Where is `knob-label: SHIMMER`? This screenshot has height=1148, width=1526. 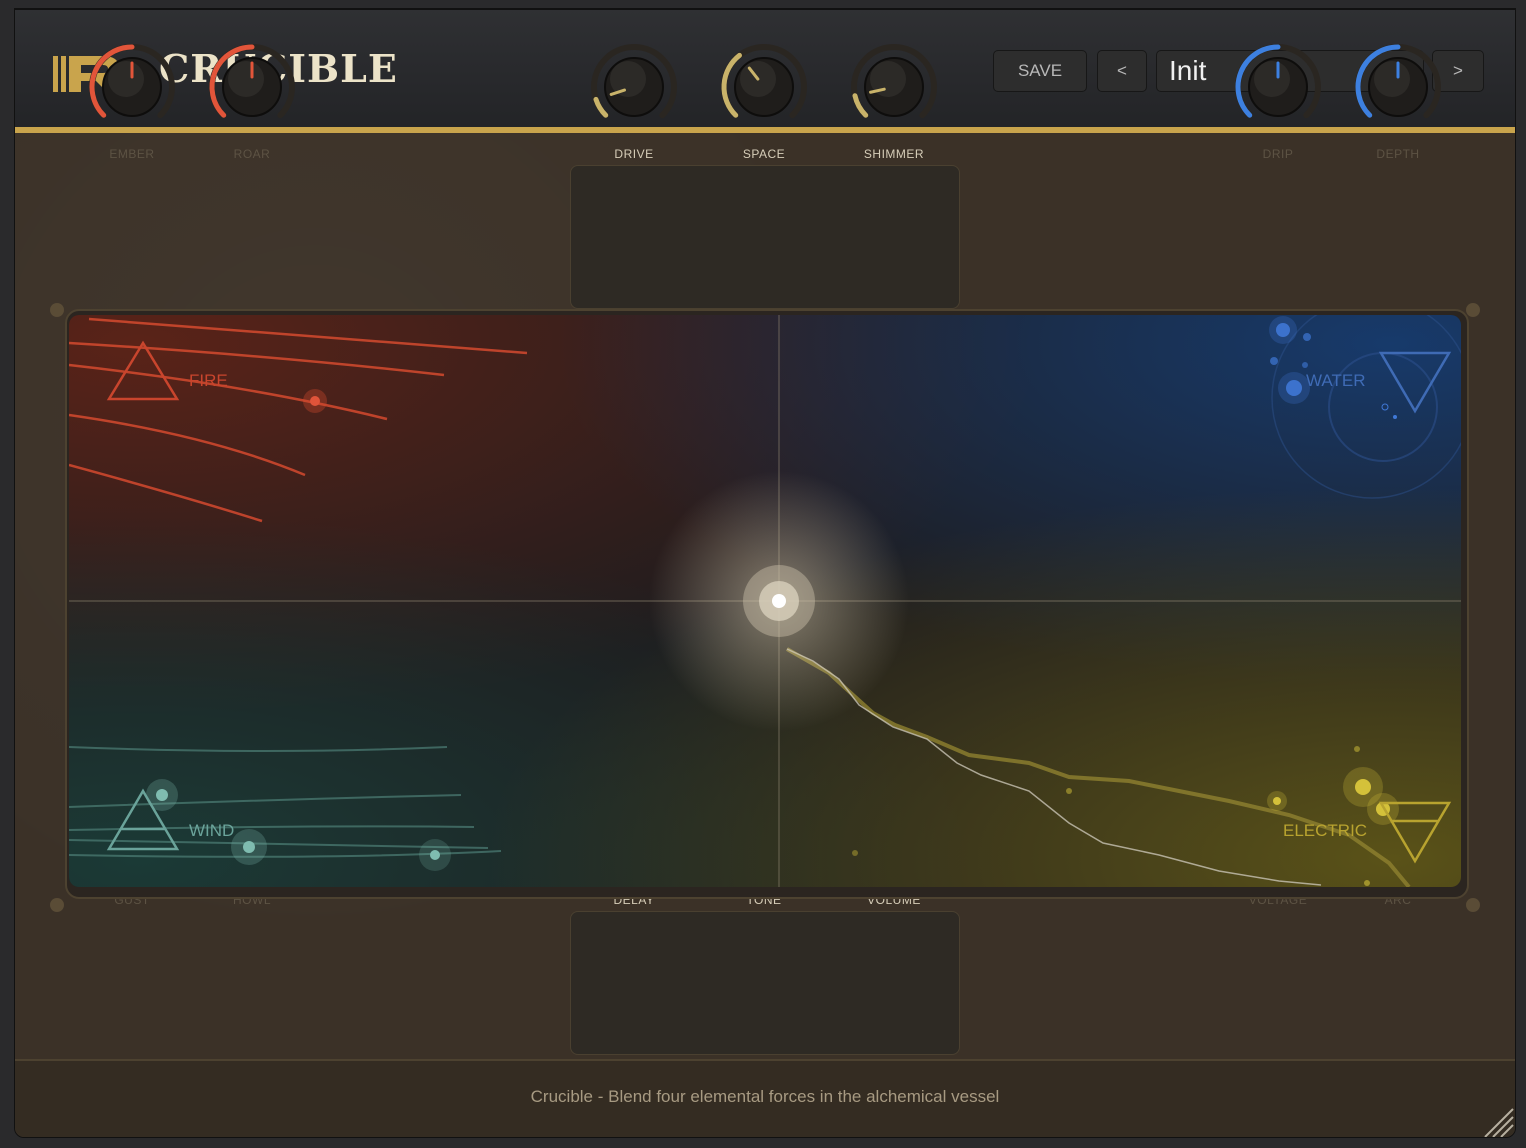
knob-label: SHIMMER is located at coordinates (894, 154).